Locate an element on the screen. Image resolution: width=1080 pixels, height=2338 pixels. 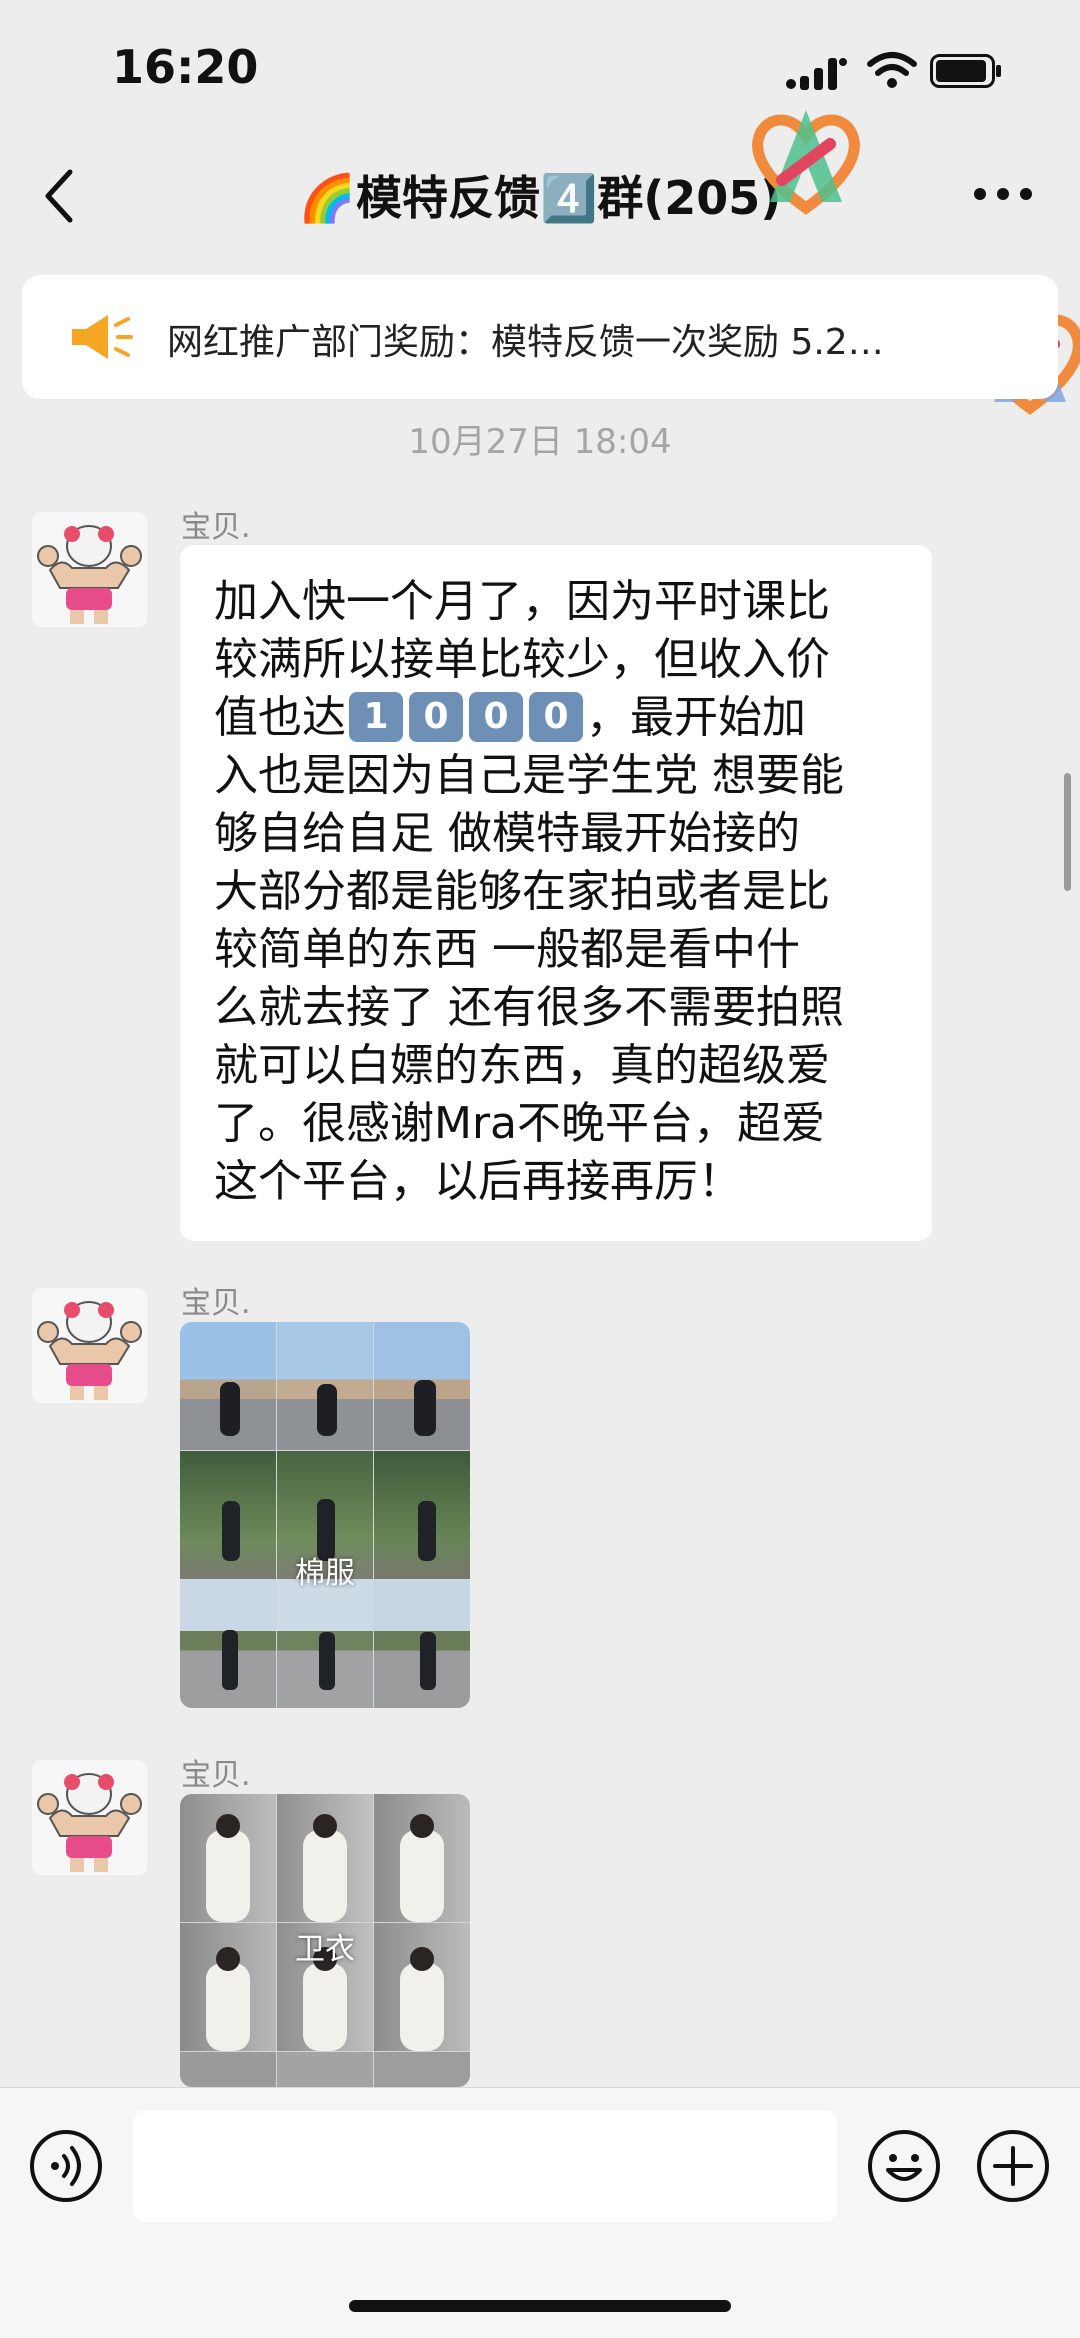
status-time: 16:20 is located at coordinates (185, 67).